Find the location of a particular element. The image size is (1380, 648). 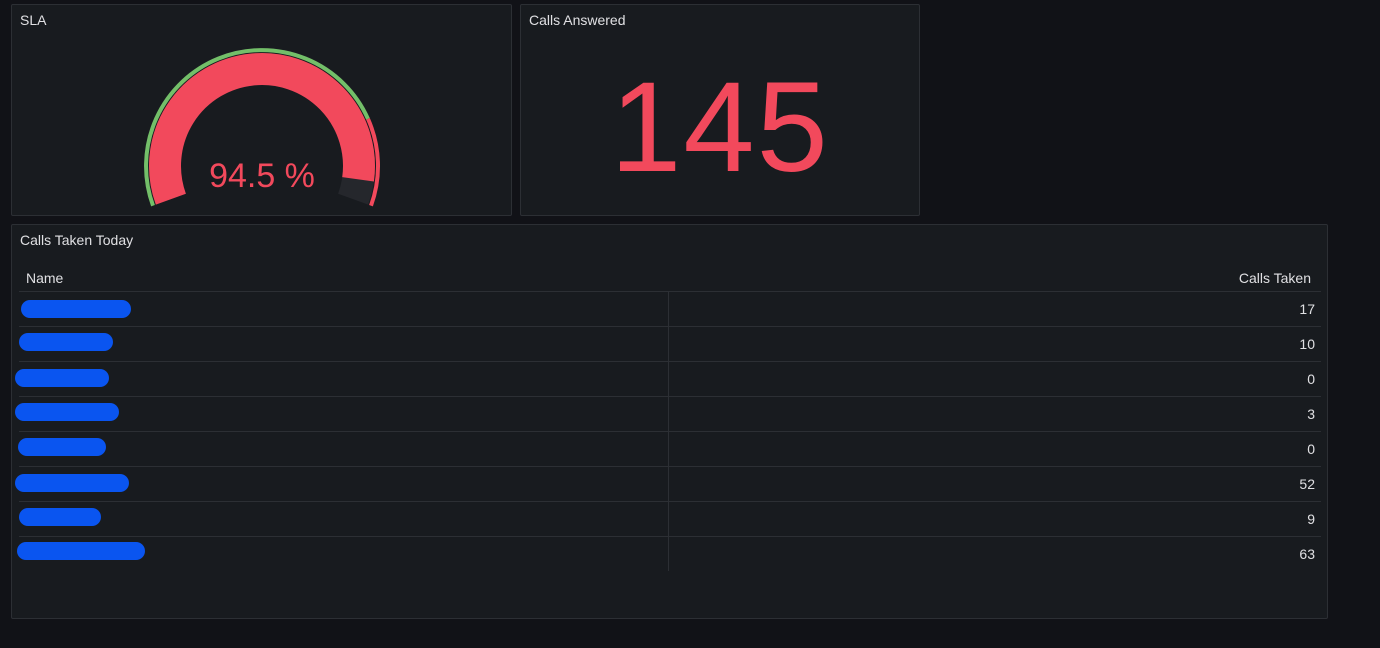

table-row: 9 is located at coordinates (670, 519).